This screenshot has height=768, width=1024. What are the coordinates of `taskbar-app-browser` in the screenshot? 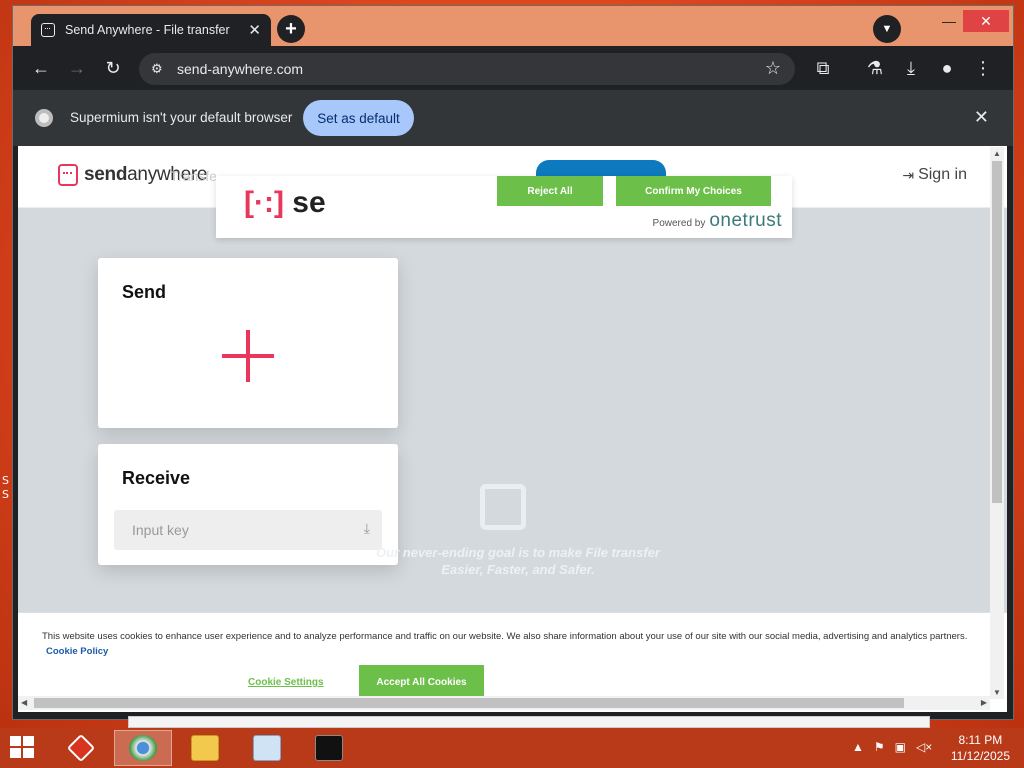 It's located at (143, 748).